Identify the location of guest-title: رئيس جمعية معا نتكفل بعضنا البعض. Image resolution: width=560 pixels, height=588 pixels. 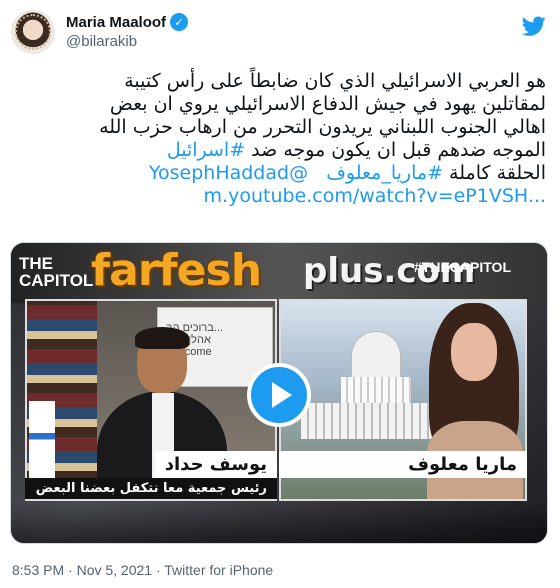
(151, 488).